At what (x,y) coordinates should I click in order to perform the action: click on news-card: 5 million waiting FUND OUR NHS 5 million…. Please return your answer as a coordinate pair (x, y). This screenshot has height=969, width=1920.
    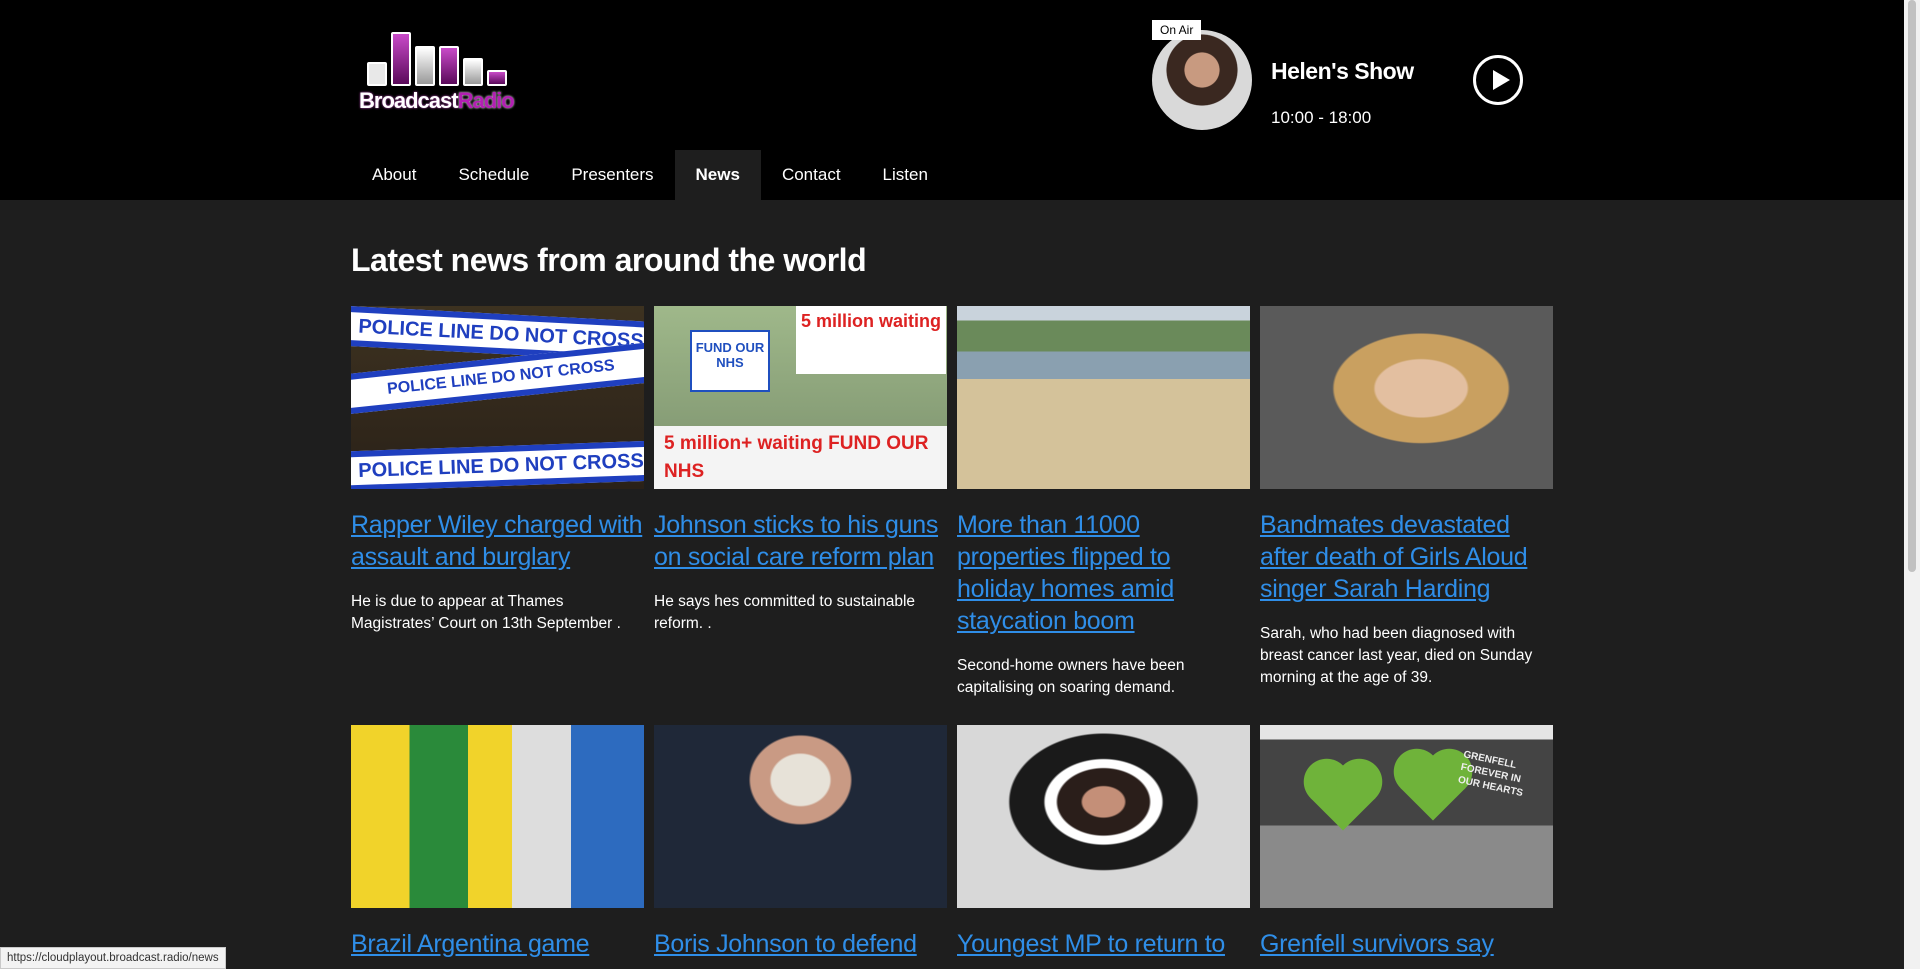
    Looking at the image, I should click on (800, 502).